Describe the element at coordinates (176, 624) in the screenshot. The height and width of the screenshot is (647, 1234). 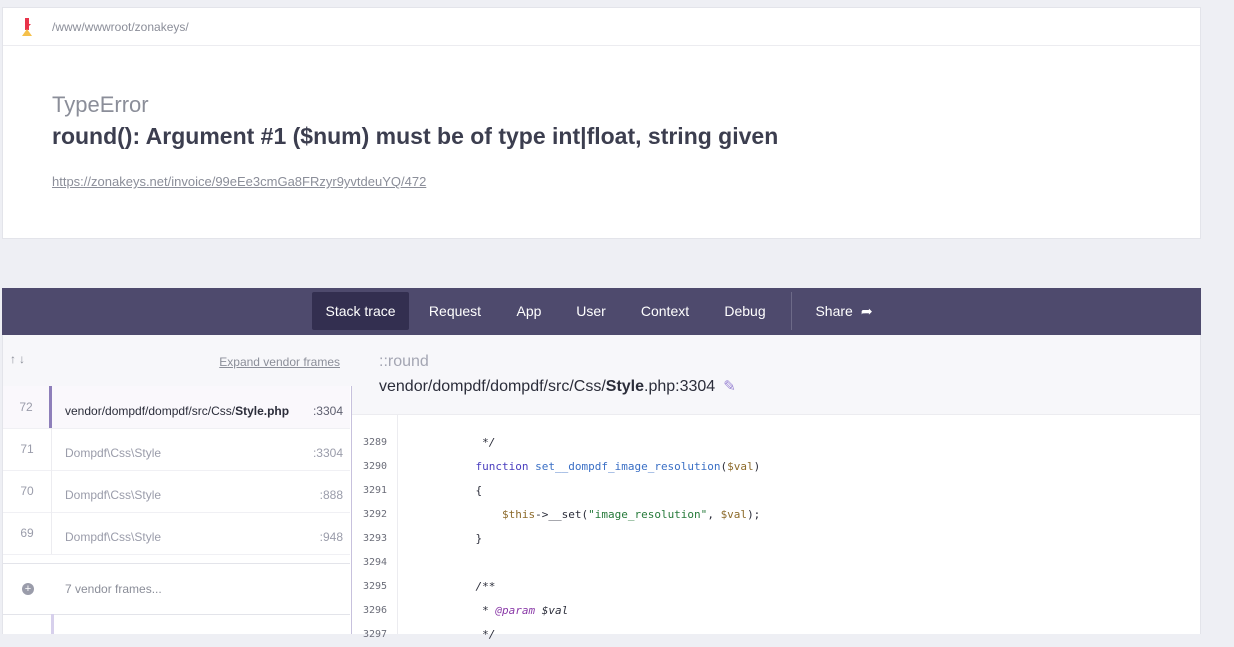
I see `next-frame-partial` at that location.